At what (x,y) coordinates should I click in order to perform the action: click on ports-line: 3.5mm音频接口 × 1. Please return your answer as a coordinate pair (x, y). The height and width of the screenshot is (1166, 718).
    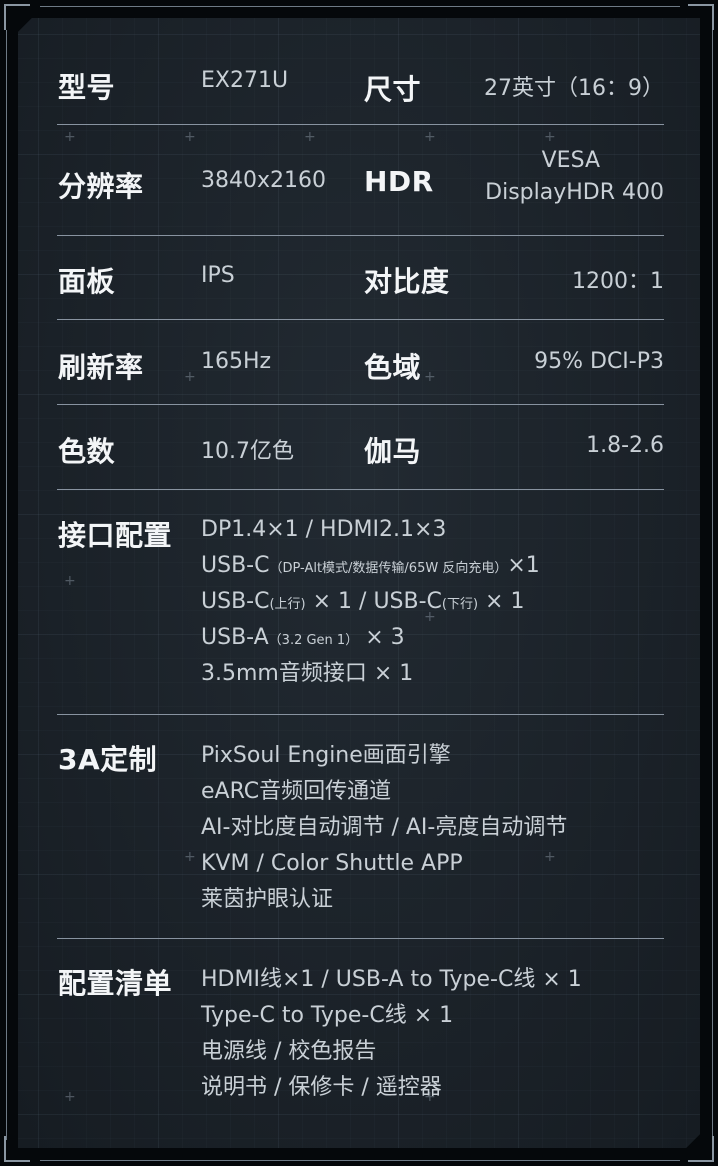
    Looking at the image, I should click on (307, 673).